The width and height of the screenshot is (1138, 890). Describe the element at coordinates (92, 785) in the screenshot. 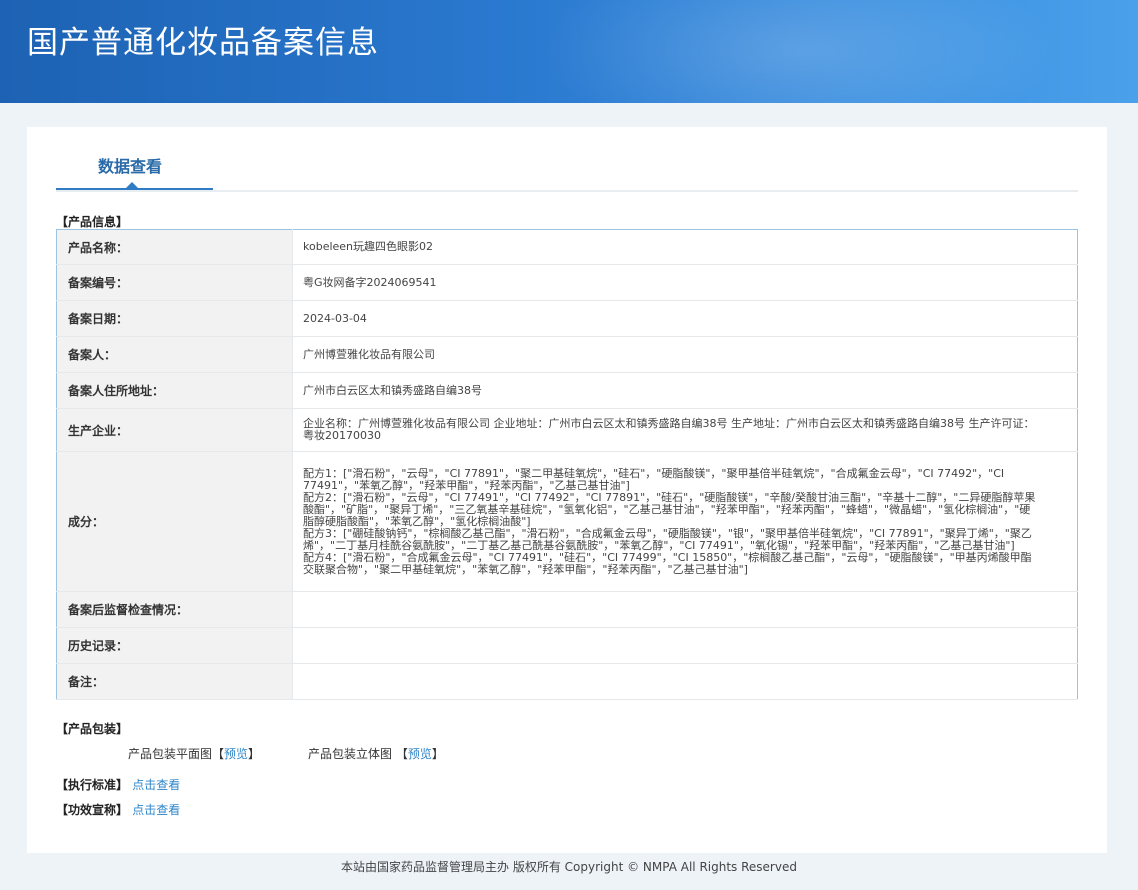

I see `standard-label: 【执行标准】` at that location.